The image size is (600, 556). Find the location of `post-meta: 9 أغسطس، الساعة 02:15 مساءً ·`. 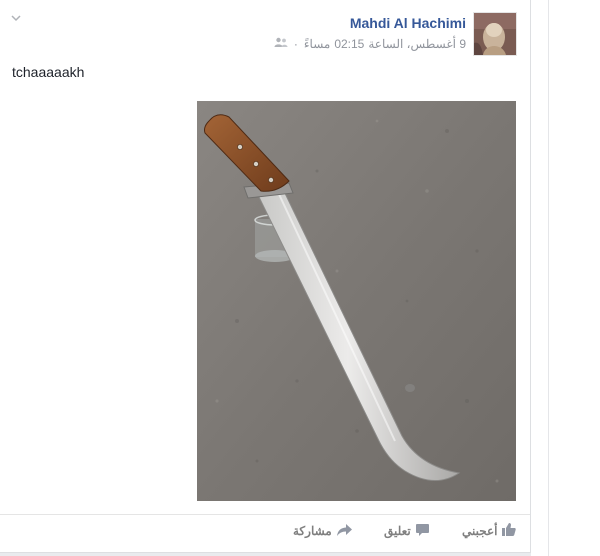

post-meta: 9 أغسطس، الساعة 02:15 مساءً · is located at coordinates (370, 44).